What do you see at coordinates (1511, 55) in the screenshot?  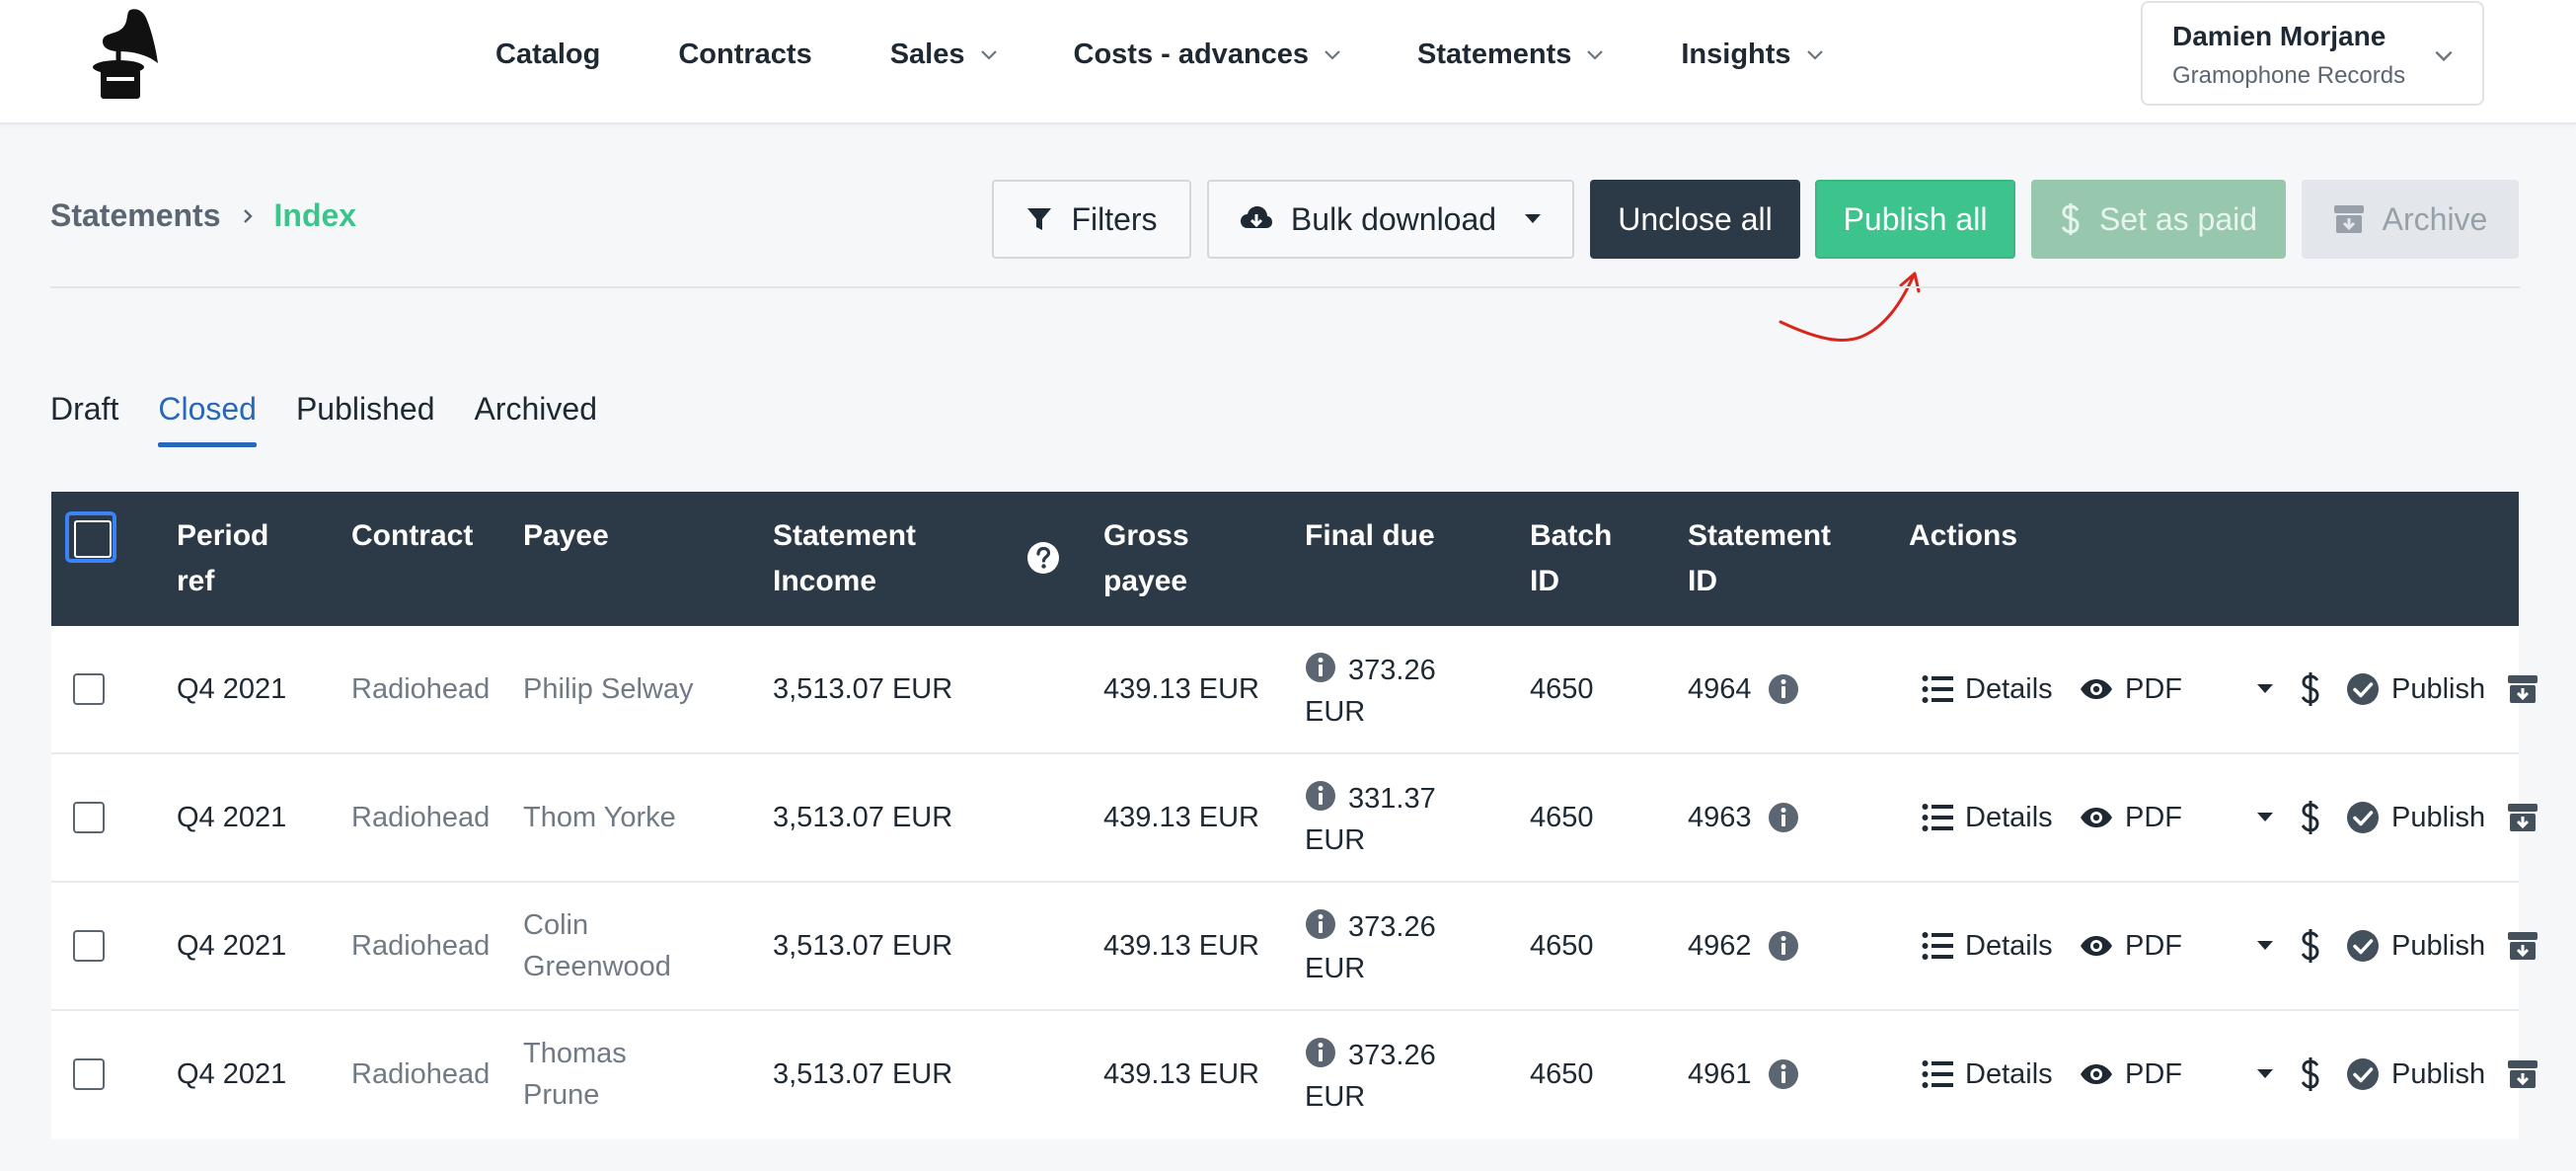 I see `nav-statements: Statements` at bounding box center [1511, 55].